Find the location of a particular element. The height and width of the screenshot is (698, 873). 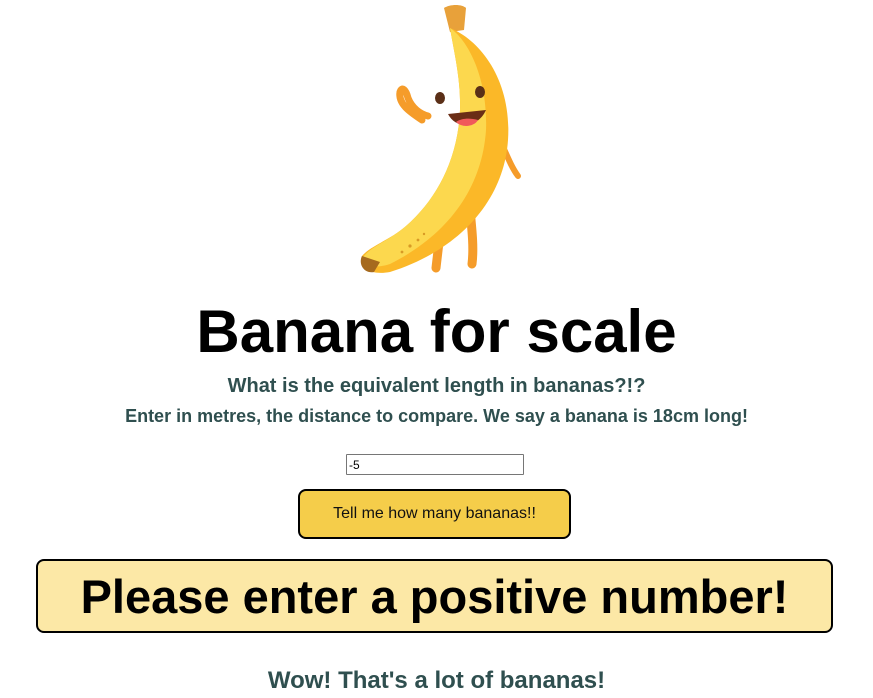

result-message: Please enter a positive number! is located at coordinates (434, 596).